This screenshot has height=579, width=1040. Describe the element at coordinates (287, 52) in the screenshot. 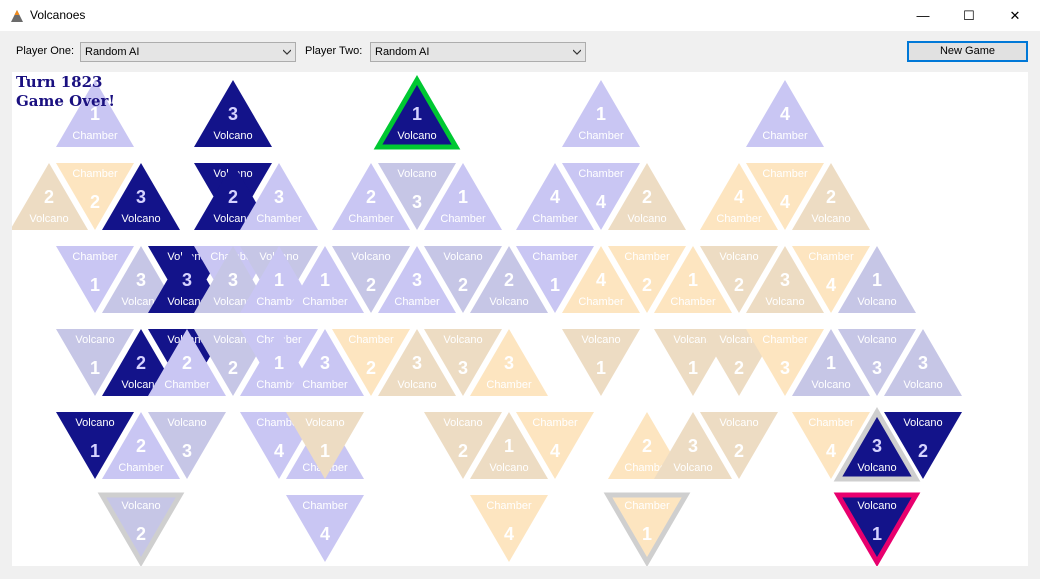

I see `chevron-down-icon` at that location.